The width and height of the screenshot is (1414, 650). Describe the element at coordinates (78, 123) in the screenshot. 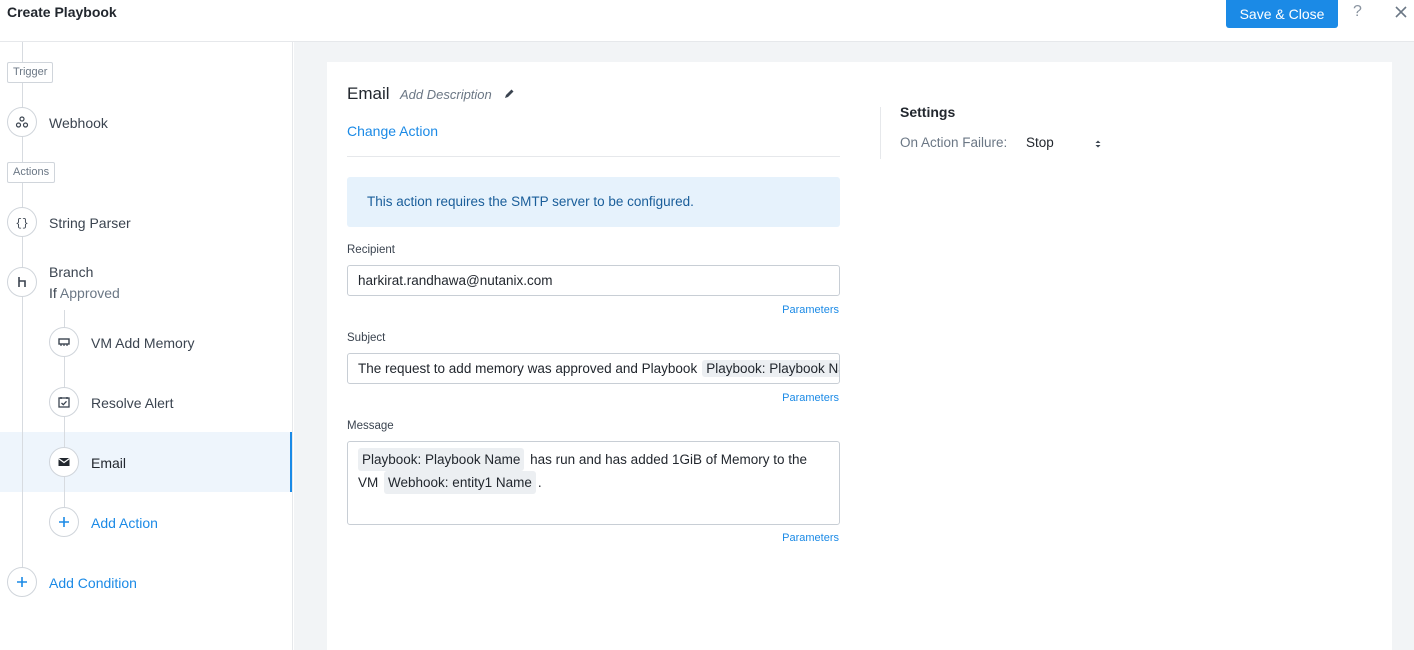

I see `sidebar-item-webhook: Webhook` at that location.